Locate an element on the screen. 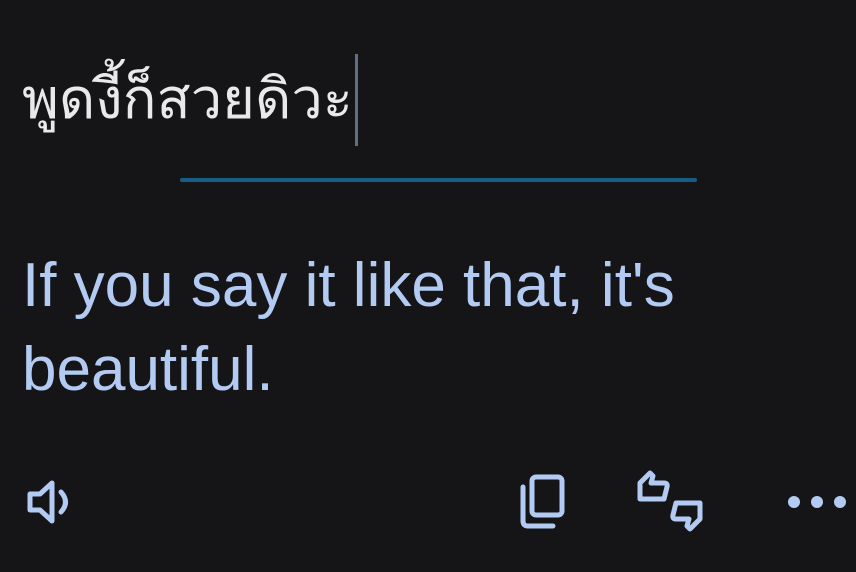 This screenshot has height=572, width=856. source-text: พูดงี้ก็สวยดิวะ is located at coordinates (187, 100).